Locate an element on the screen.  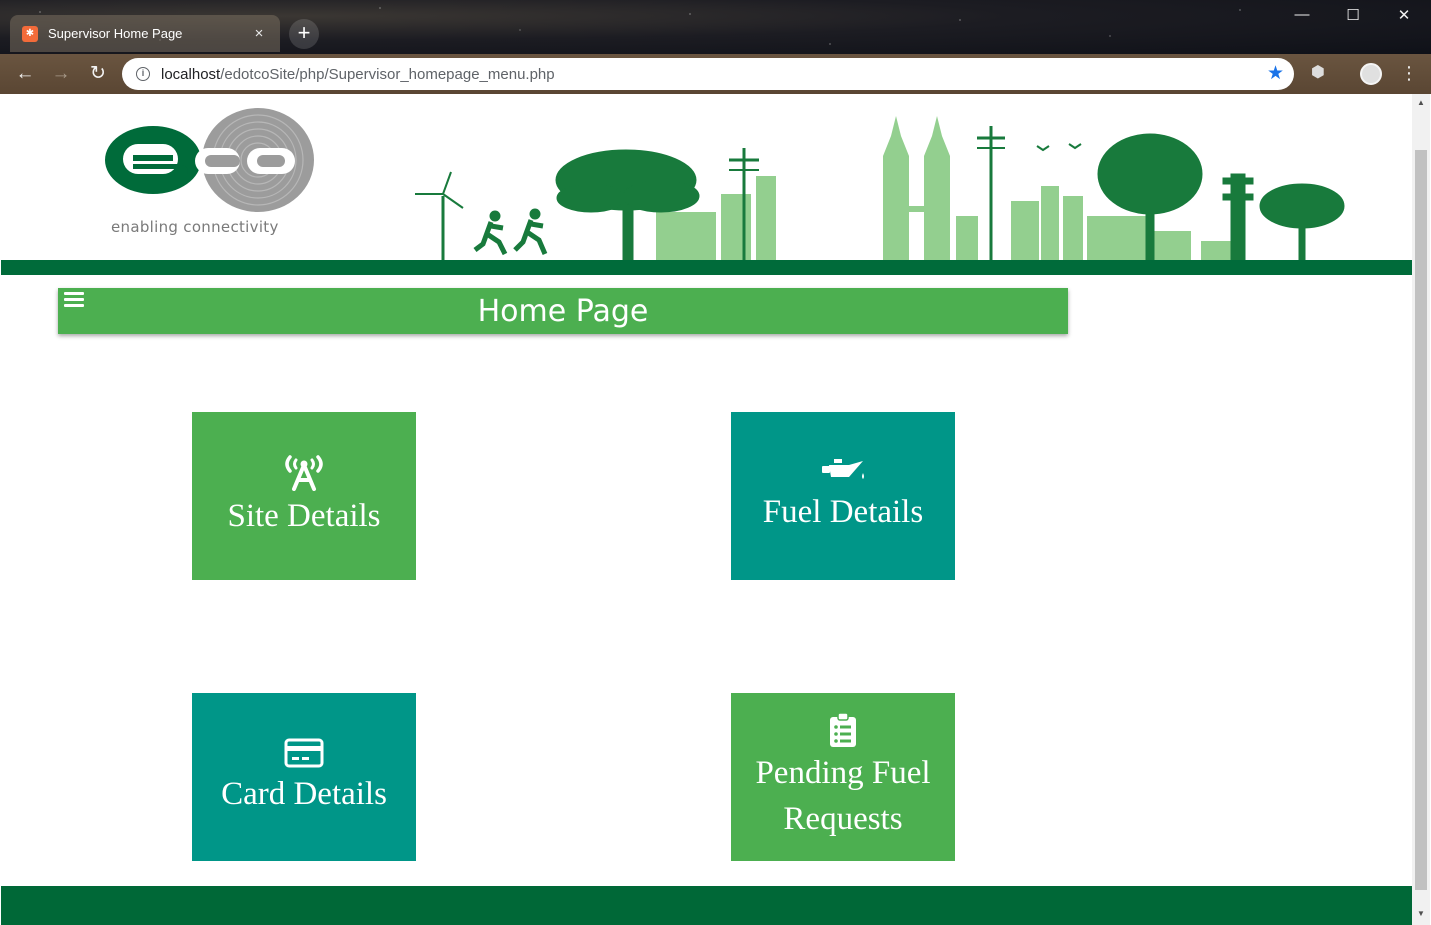
reload-icon: ↻ is located at coordinates (98, 74).